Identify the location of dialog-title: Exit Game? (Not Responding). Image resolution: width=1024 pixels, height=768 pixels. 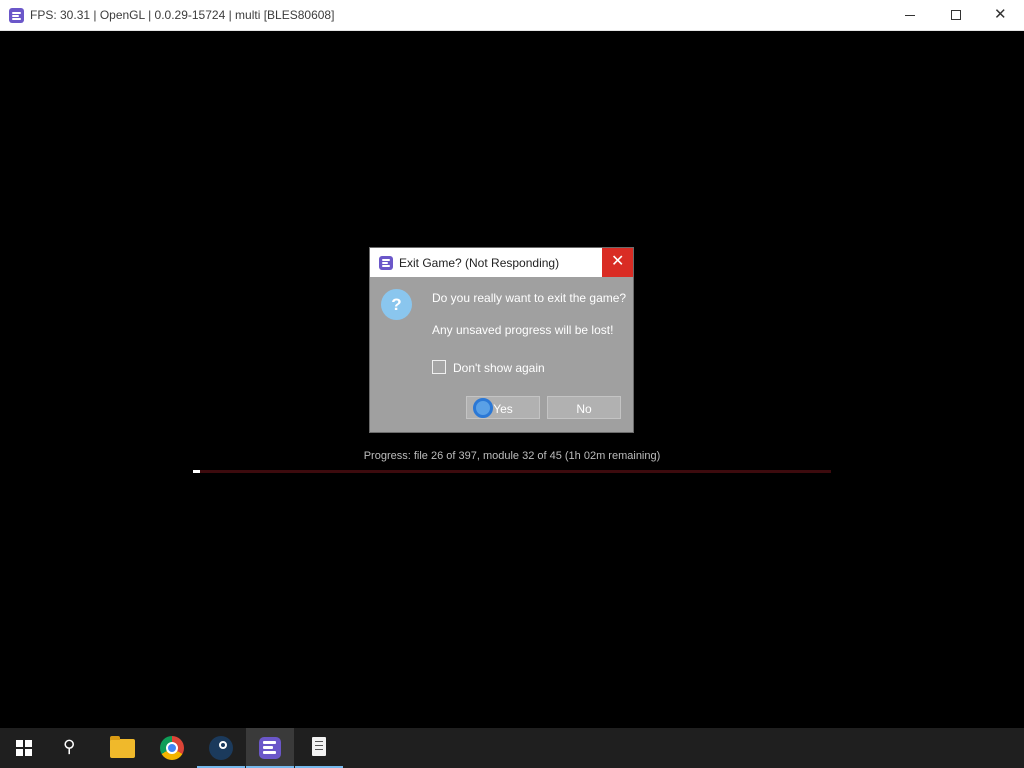
(479, 263).